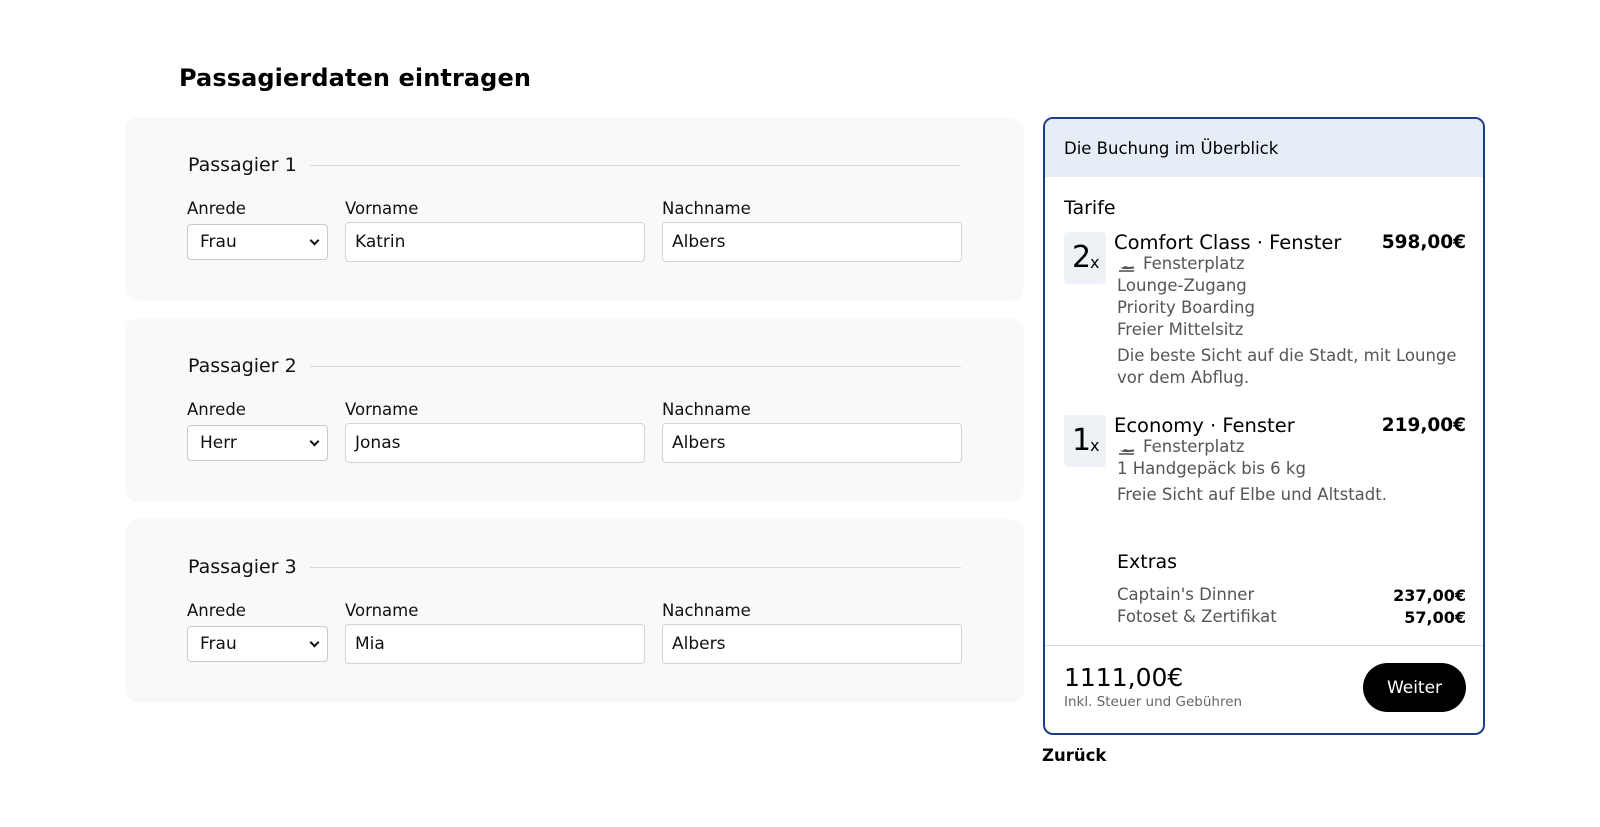 Image resolution: width=1600 pixels, height=827 pixels. What do you see at coordinates (257, 443) in the screenshot?
I see `anrede-select: Herr` at bounding box center [257, 443].